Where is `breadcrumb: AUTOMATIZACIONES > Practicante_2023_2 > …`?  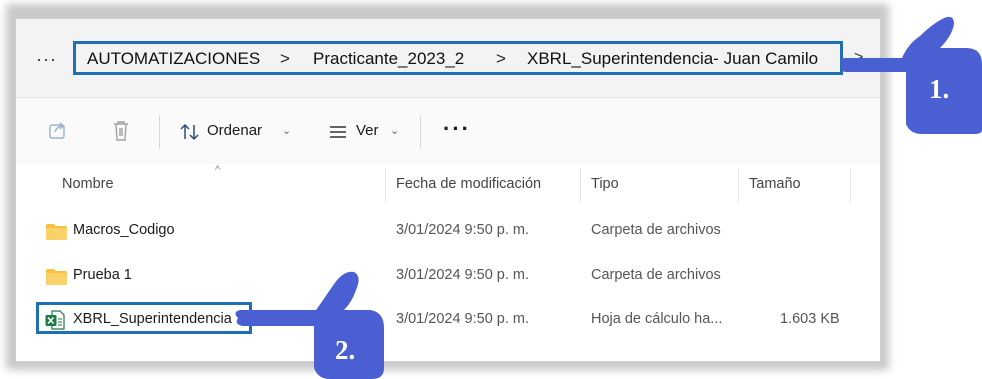
breadcrumb: AUTOMATIZACIONES > Practicante_2023_2 > … is located at coordinates (458, 58).